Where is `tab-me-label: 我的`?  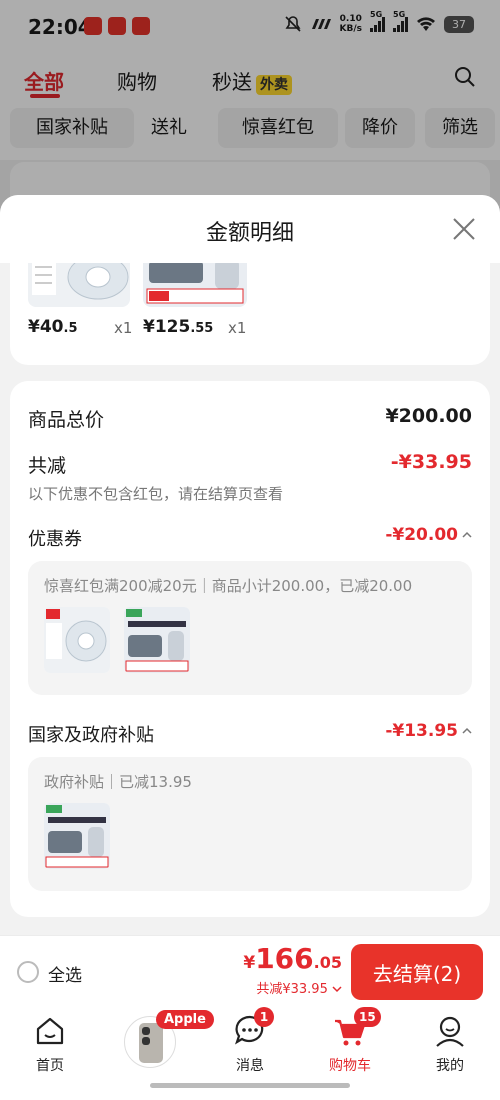 tab-me-label: 我的 is located at coordinates (450, 1066).